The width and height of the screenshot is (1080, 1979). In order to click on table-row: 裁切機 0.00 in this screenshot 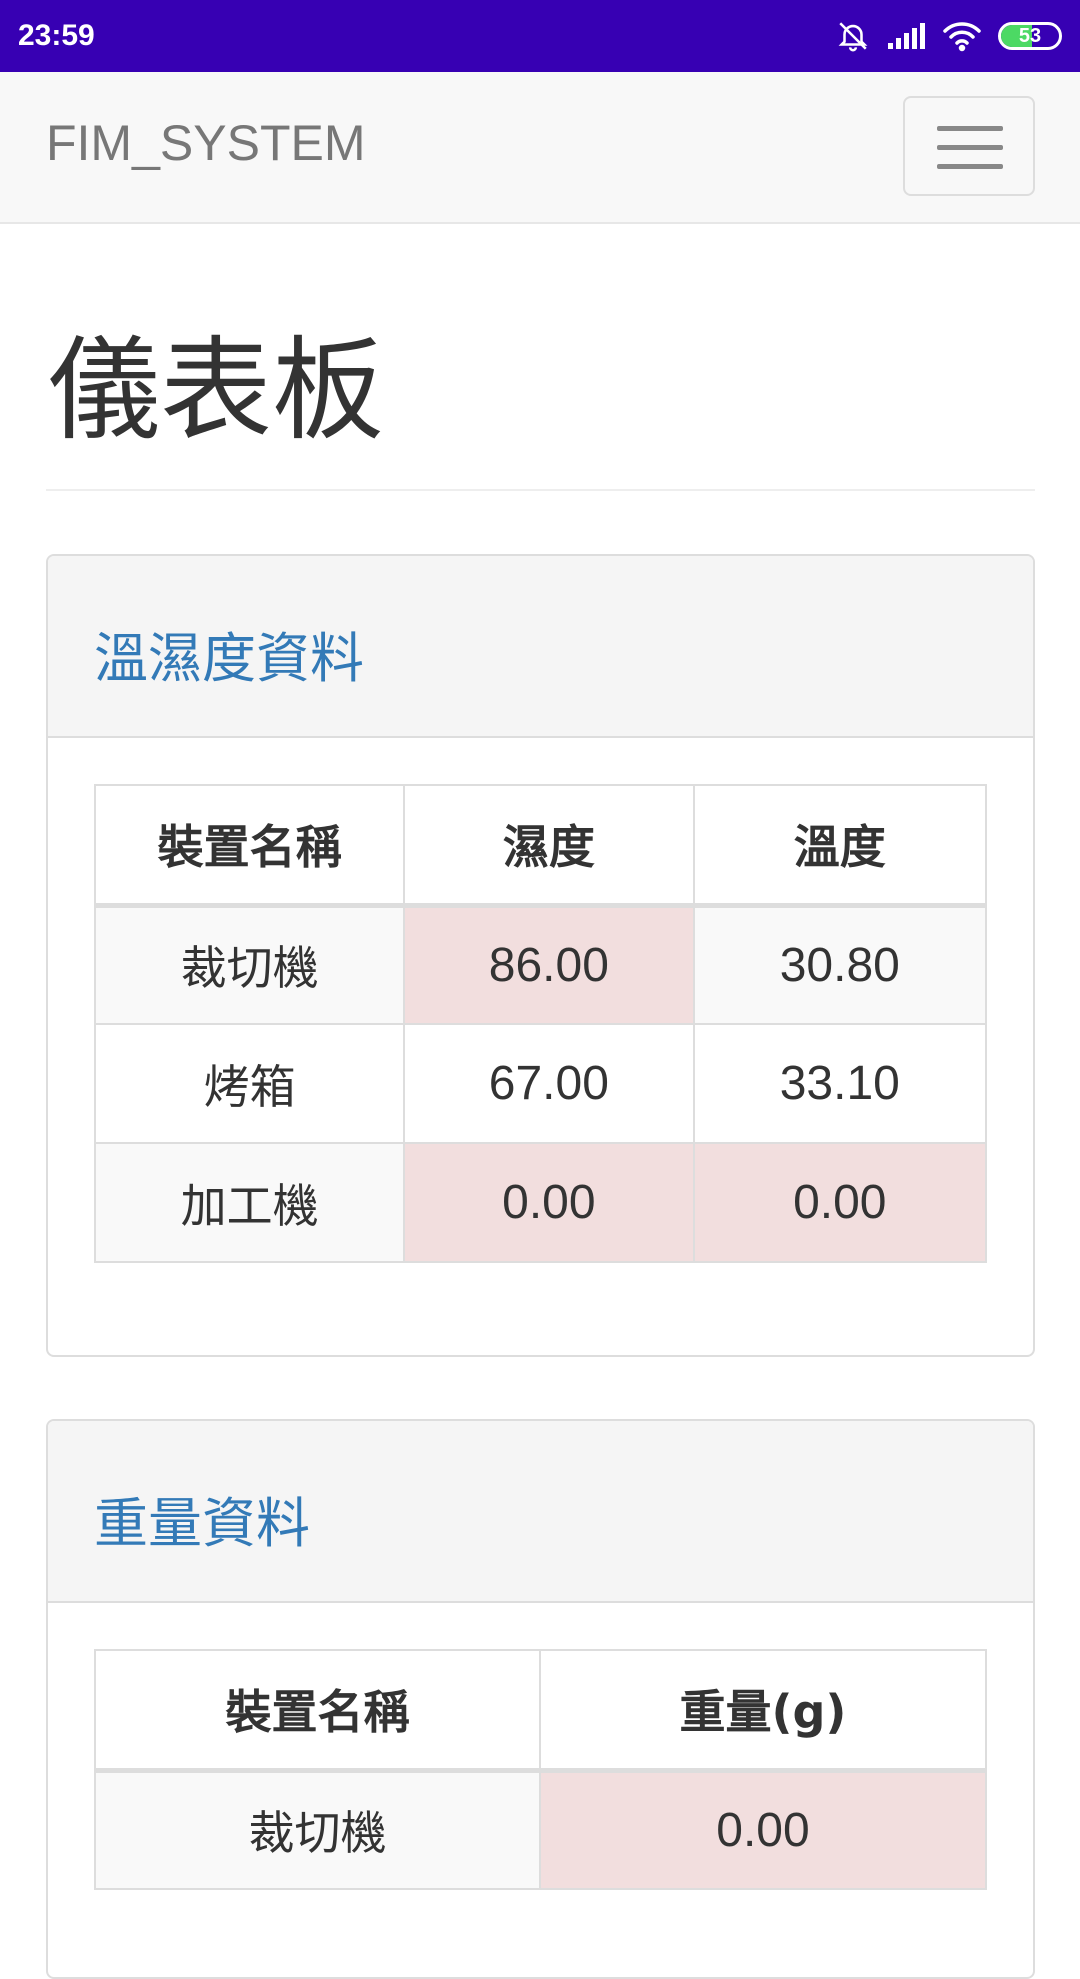, I will do `click(541, 1829)`.